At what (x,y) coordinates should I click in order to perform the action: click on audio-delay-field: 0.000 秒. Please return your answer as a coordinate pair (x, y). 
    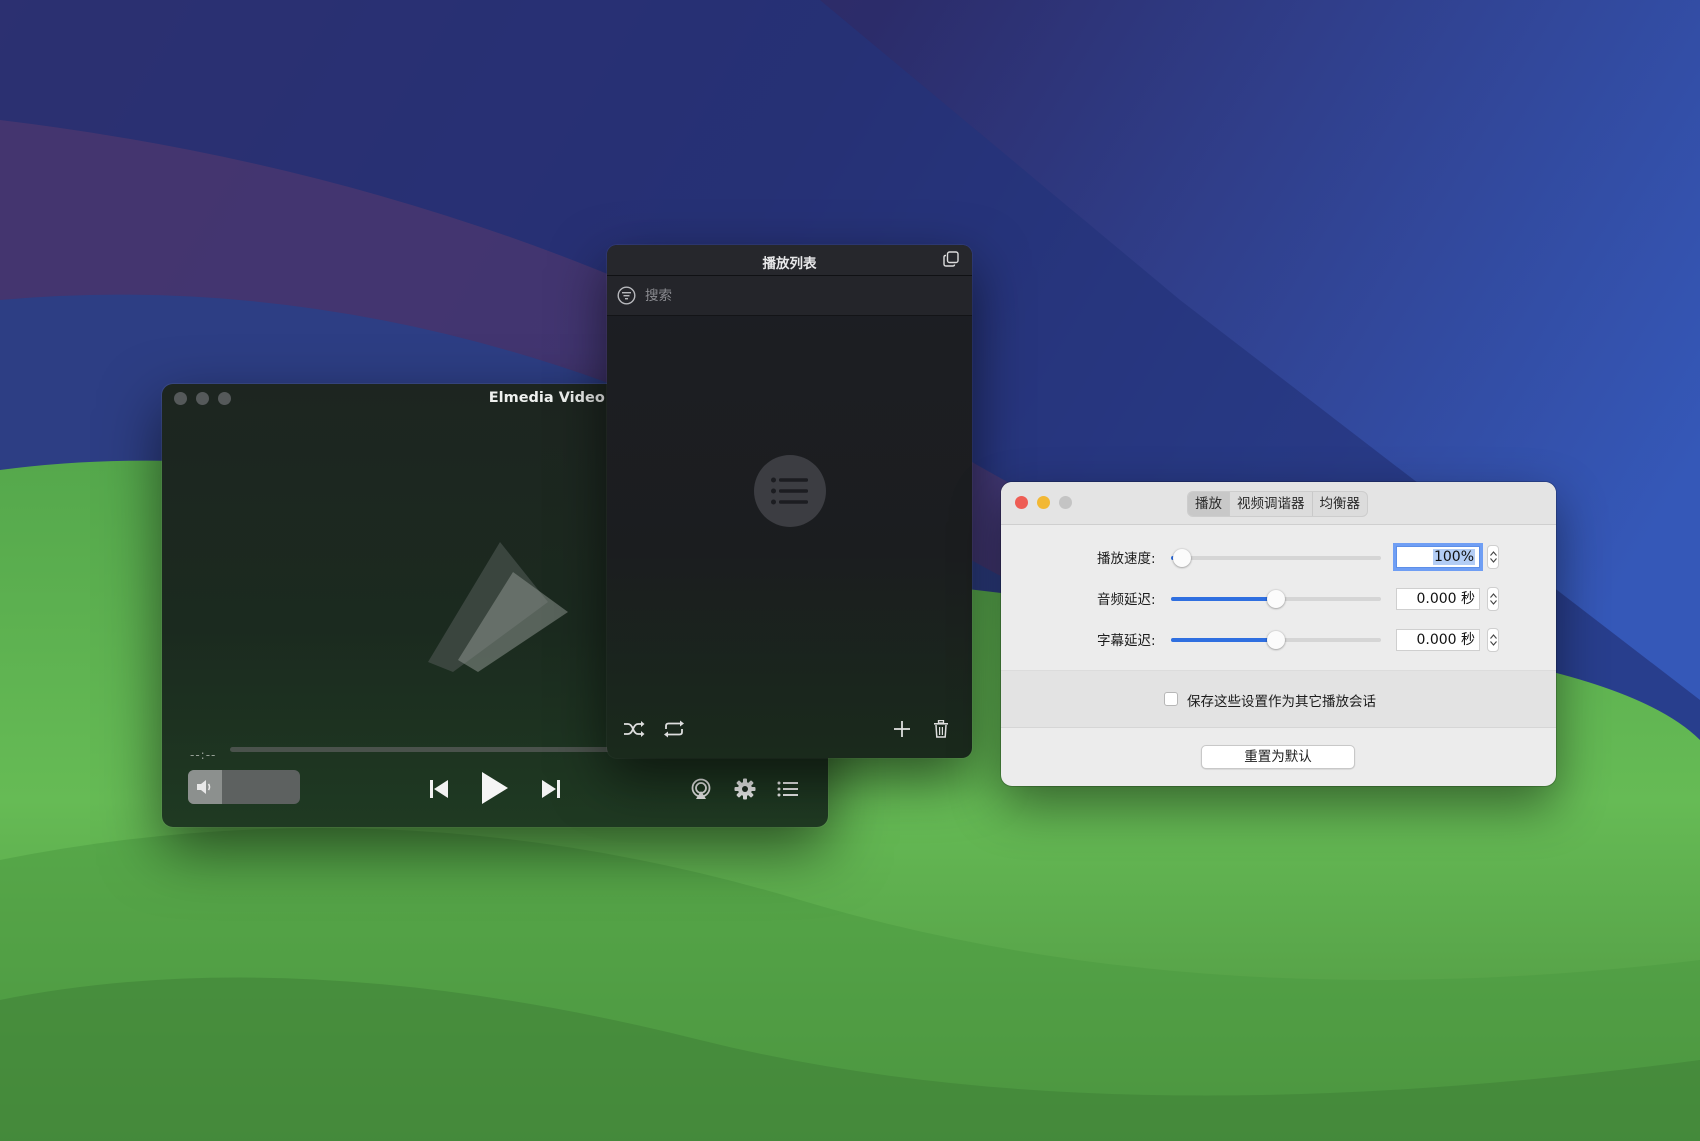
    Looking at the image, I should click on (1438, 599).